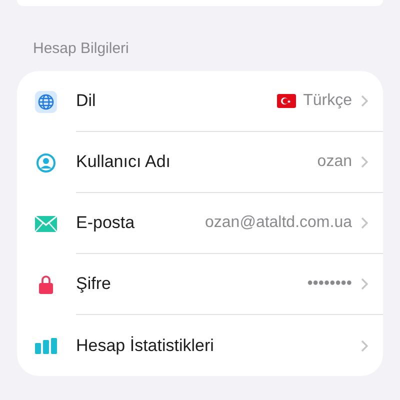  What do you see at coordinates (81, 48) in the screenshot?
I see `section-title: Hesap Bilgileri` at bounding box center [81, 48].